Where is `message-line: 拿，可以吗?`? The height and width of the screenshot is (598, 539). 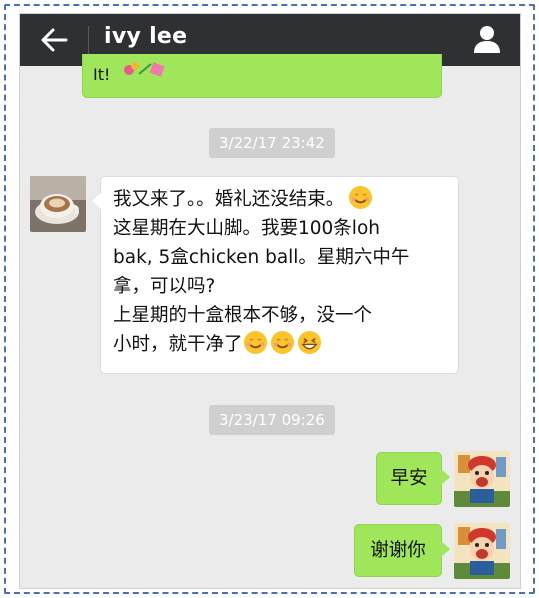 message-line: 拿，可以吗? is located at coordinates (164, 286).